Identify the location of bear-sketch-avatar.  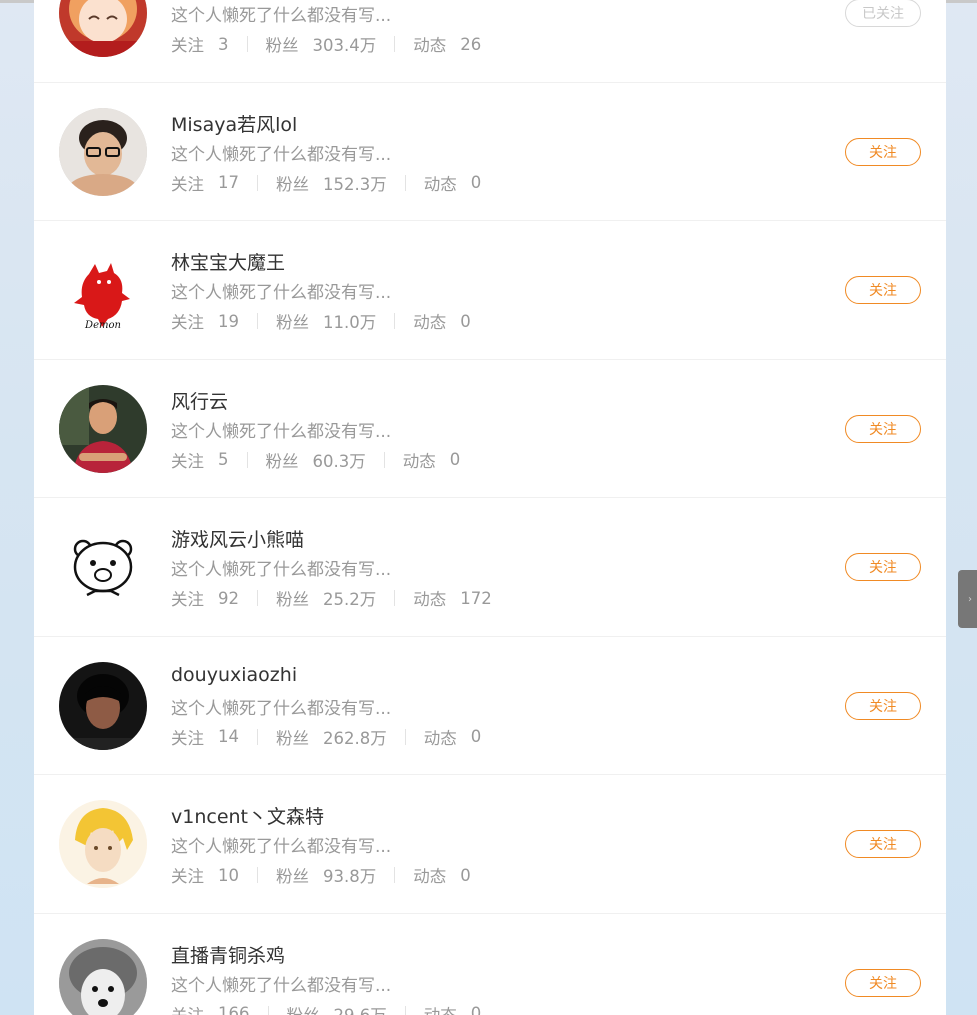
(103, 567).